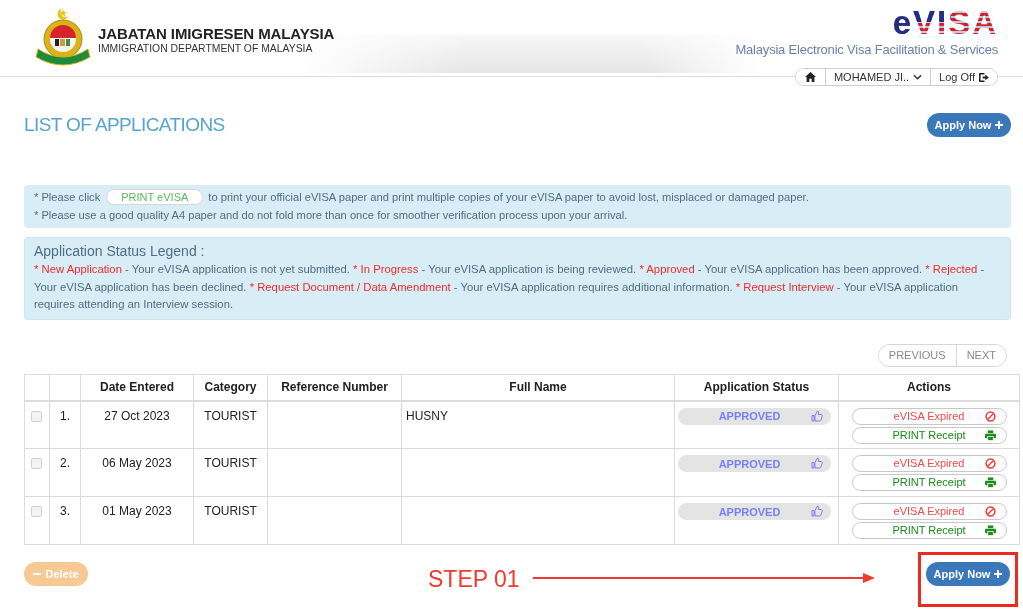 The height and width of the screenshot is (616, 1023). Describe the element at coordinates (216, 33) in the screenshot. I see `agency-name: JABATAN IMIGRESEN MALAYSIA` at that location.